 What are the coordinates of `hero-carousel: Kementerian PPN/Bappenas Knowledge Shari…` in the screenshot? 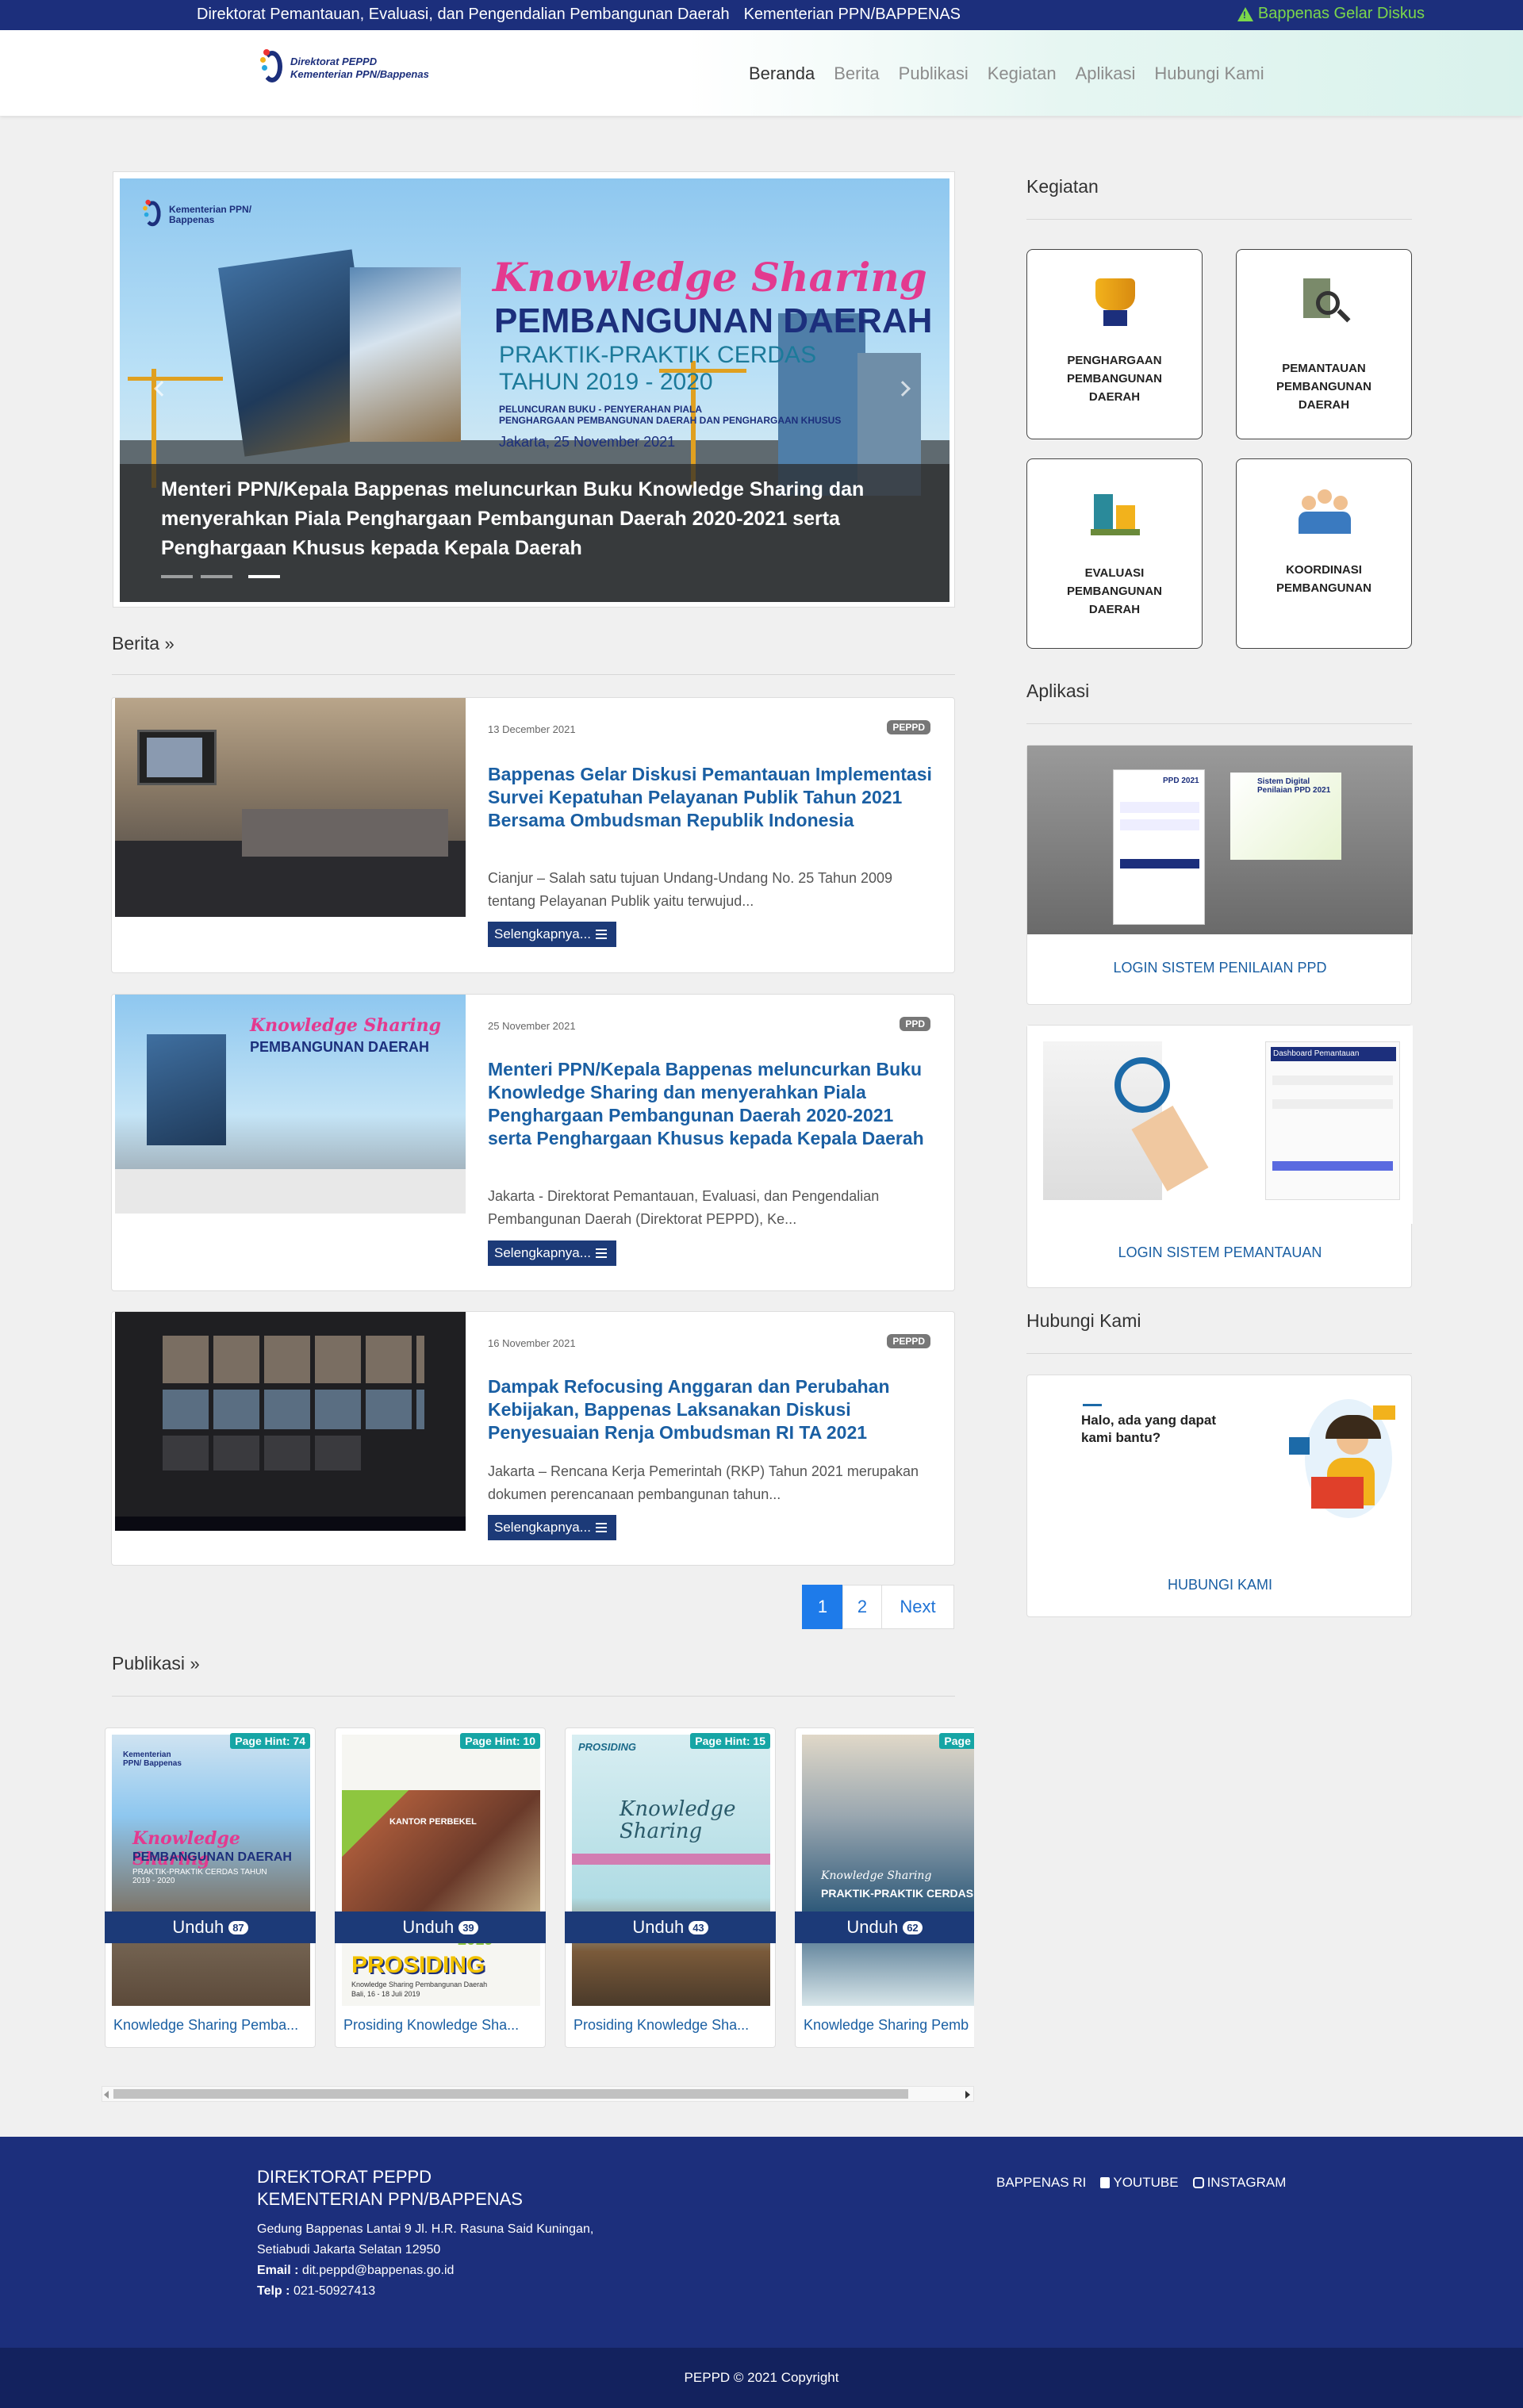 It's located at (534, 389).